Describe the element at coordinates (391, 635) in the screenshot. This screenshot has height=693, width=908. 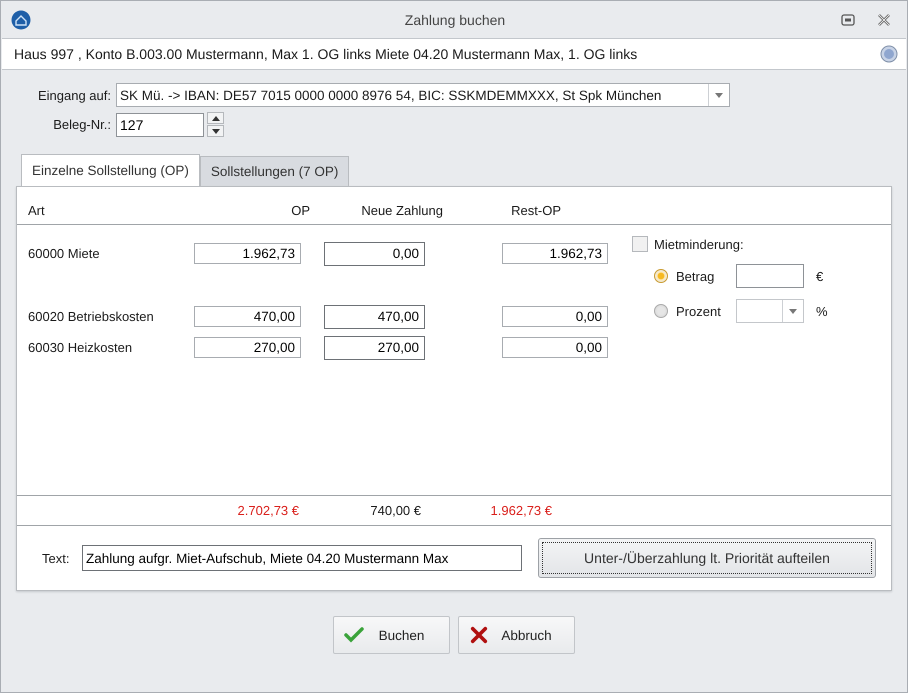
I see `dialog-button: Buchen` at that location.